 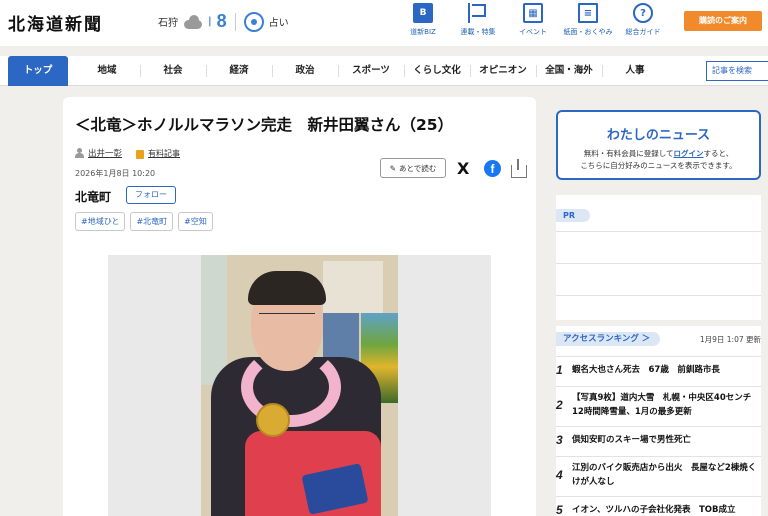 I want to click on article-search-input: 記事を検索, so click(x=737, y=71).